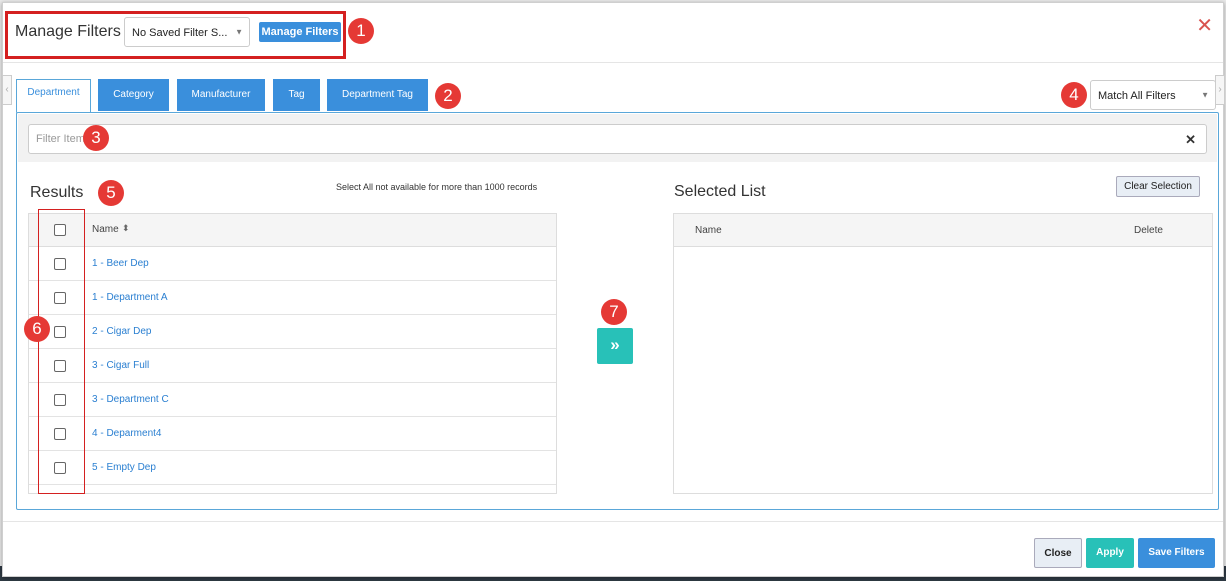  What do you see at coordinates (1158, 186) in the screenshot?
I see `clear-selection-button: Clear Selection` at bounding box center [1158, 186].